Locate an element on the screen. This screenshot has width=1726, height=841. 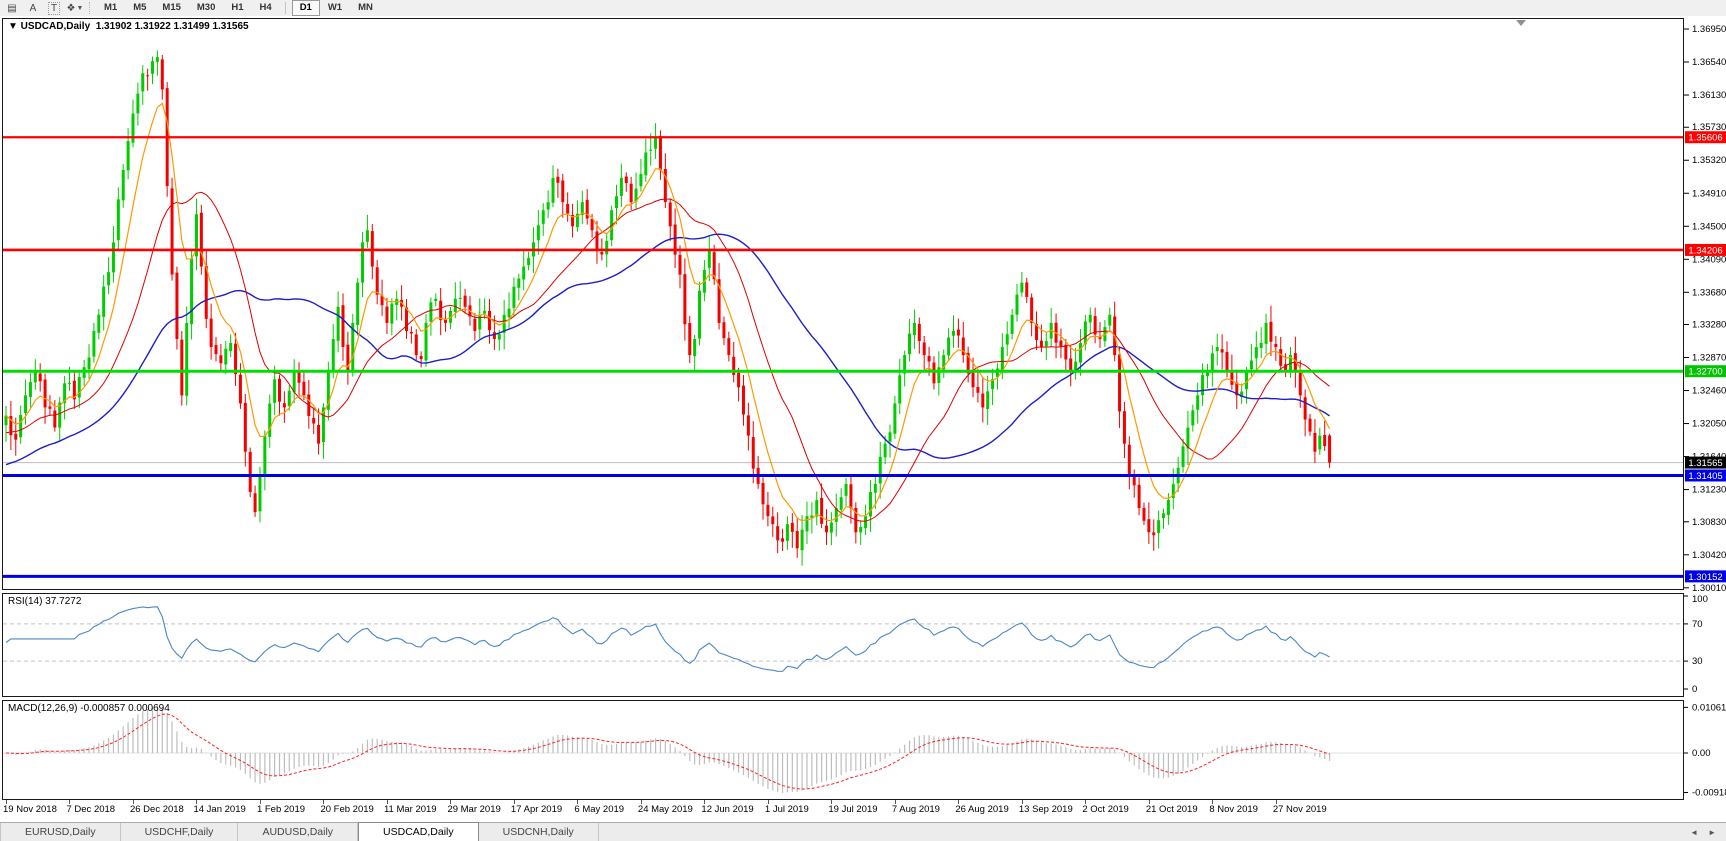
price-tag-support-2: 1.30152 is located at coordinates (1705, 576).